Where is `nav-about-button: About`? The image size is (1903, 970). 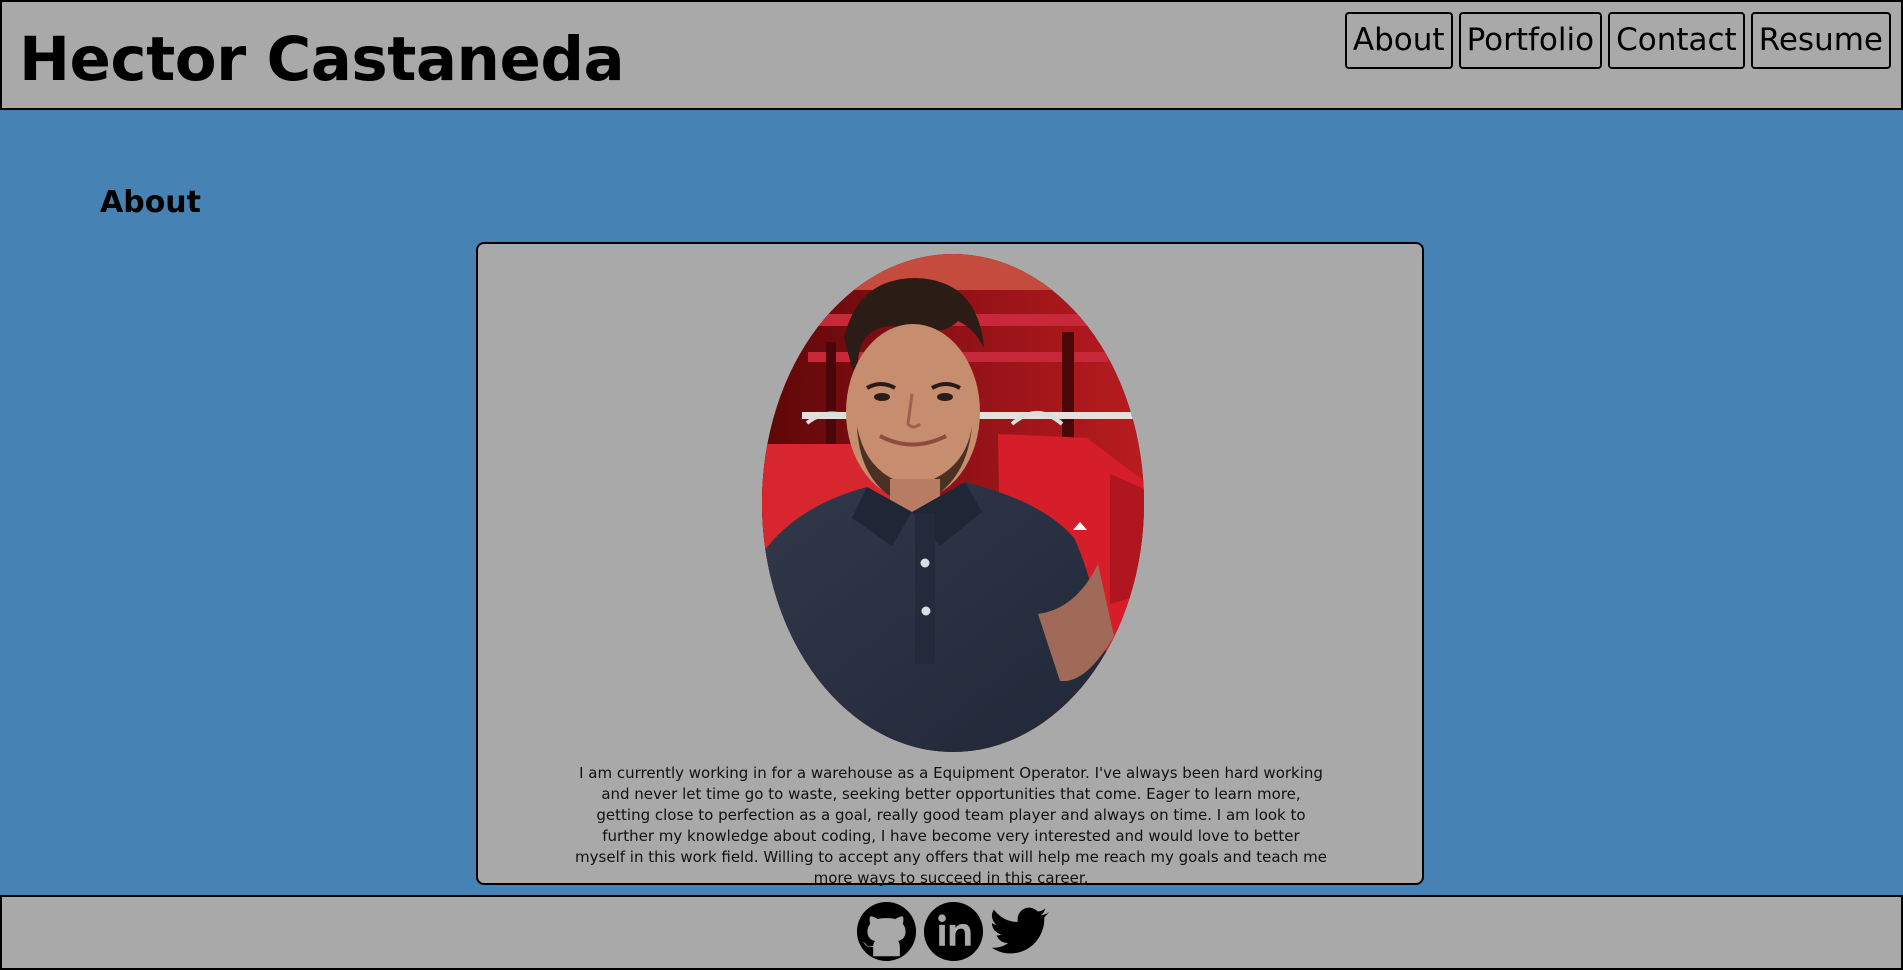 nav-about-button: About is located at coordinates (1398, 40).